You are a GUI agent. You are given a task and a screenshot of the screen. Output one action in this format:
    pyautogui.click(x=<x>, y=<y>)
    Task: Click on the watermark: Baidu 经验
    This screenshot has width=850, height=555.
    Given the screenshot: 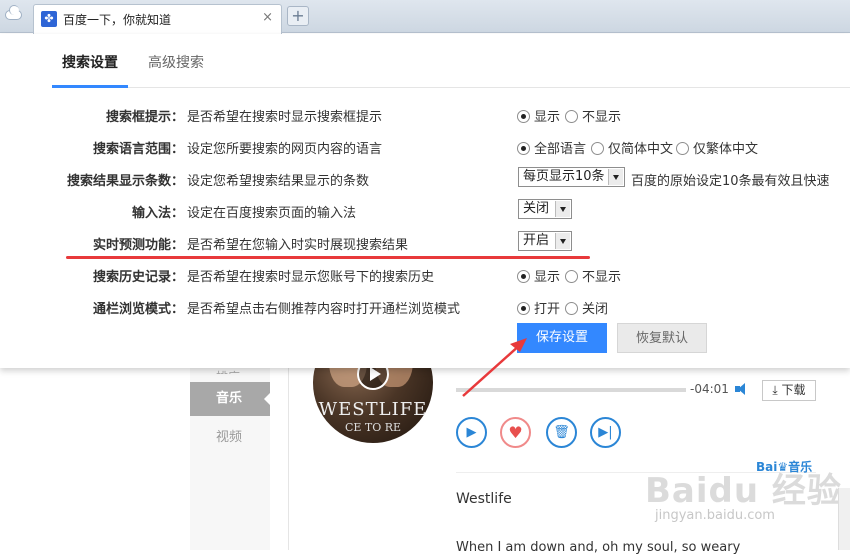 What is the action you would take?
    pyautogui.click(x=743, y=491)
    